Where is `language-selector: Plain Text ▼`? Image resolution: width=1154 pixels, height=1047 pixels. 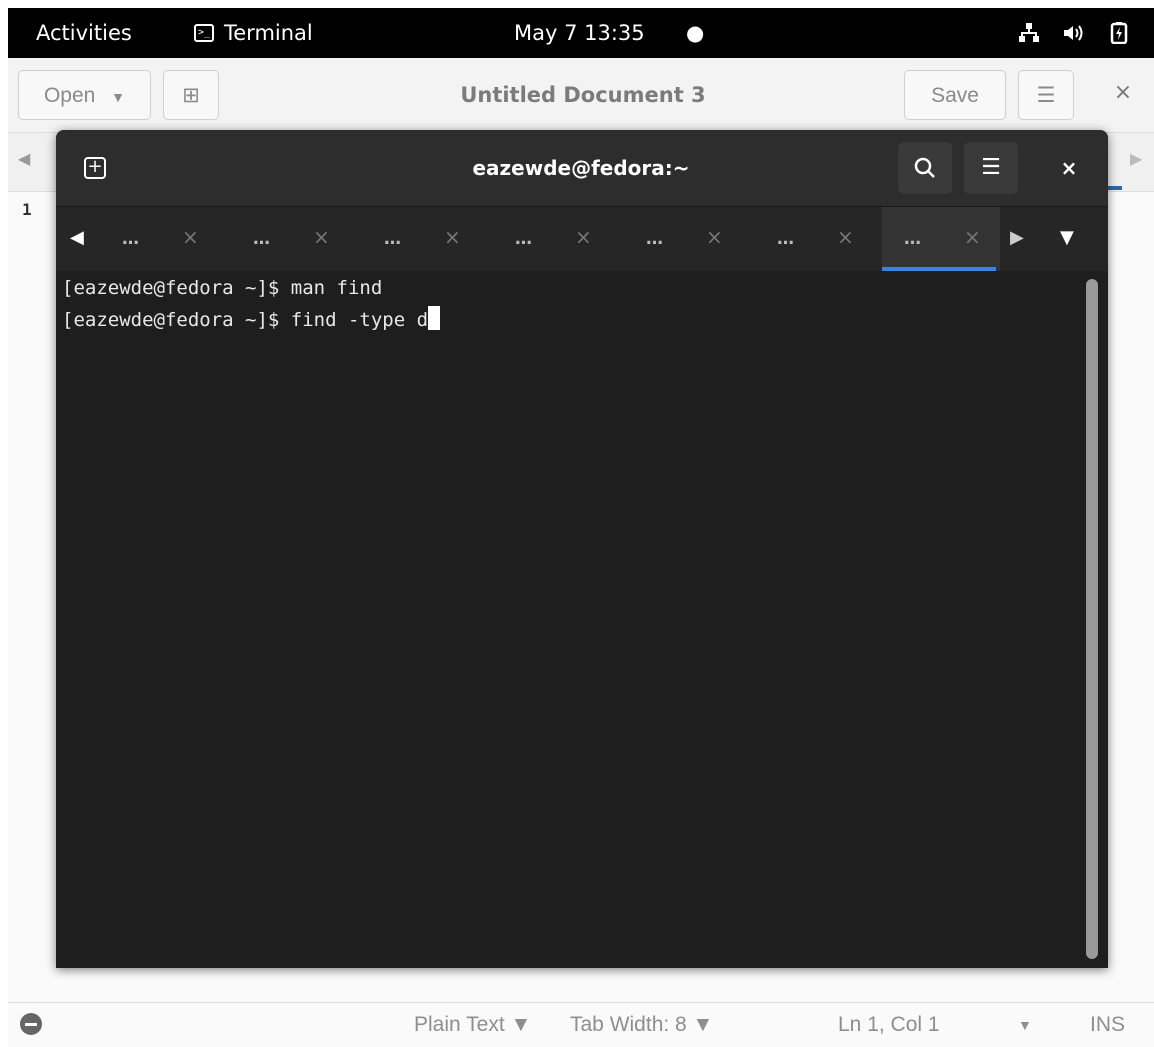 language-selector: Plain Text ▼ is located at coordinates (472, 1025).